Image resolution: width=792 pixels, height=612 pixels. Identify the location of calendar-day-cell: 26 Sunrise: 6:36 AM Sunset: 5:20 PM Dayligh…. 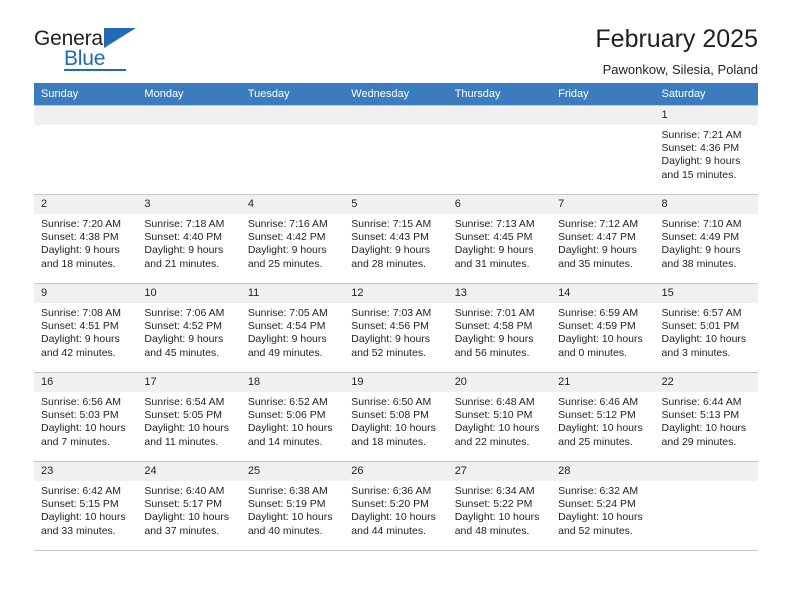
(396, 506).